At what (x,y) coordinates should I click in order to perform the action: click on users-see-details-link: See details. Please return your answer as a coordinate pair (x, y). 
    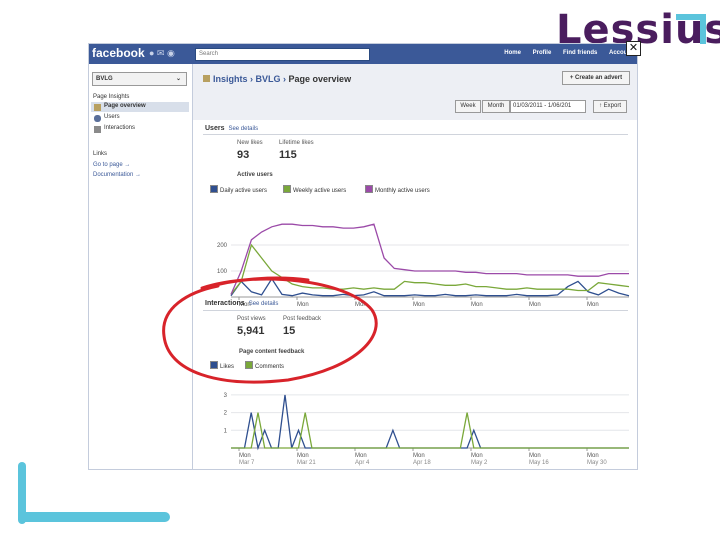
    Looking at the image, I should click on (243, 129).